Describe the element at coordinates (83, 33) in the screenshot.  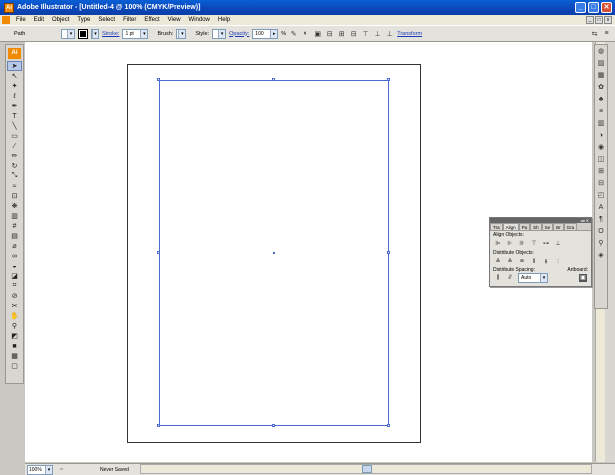
I see `stroke-swatch` at that location.